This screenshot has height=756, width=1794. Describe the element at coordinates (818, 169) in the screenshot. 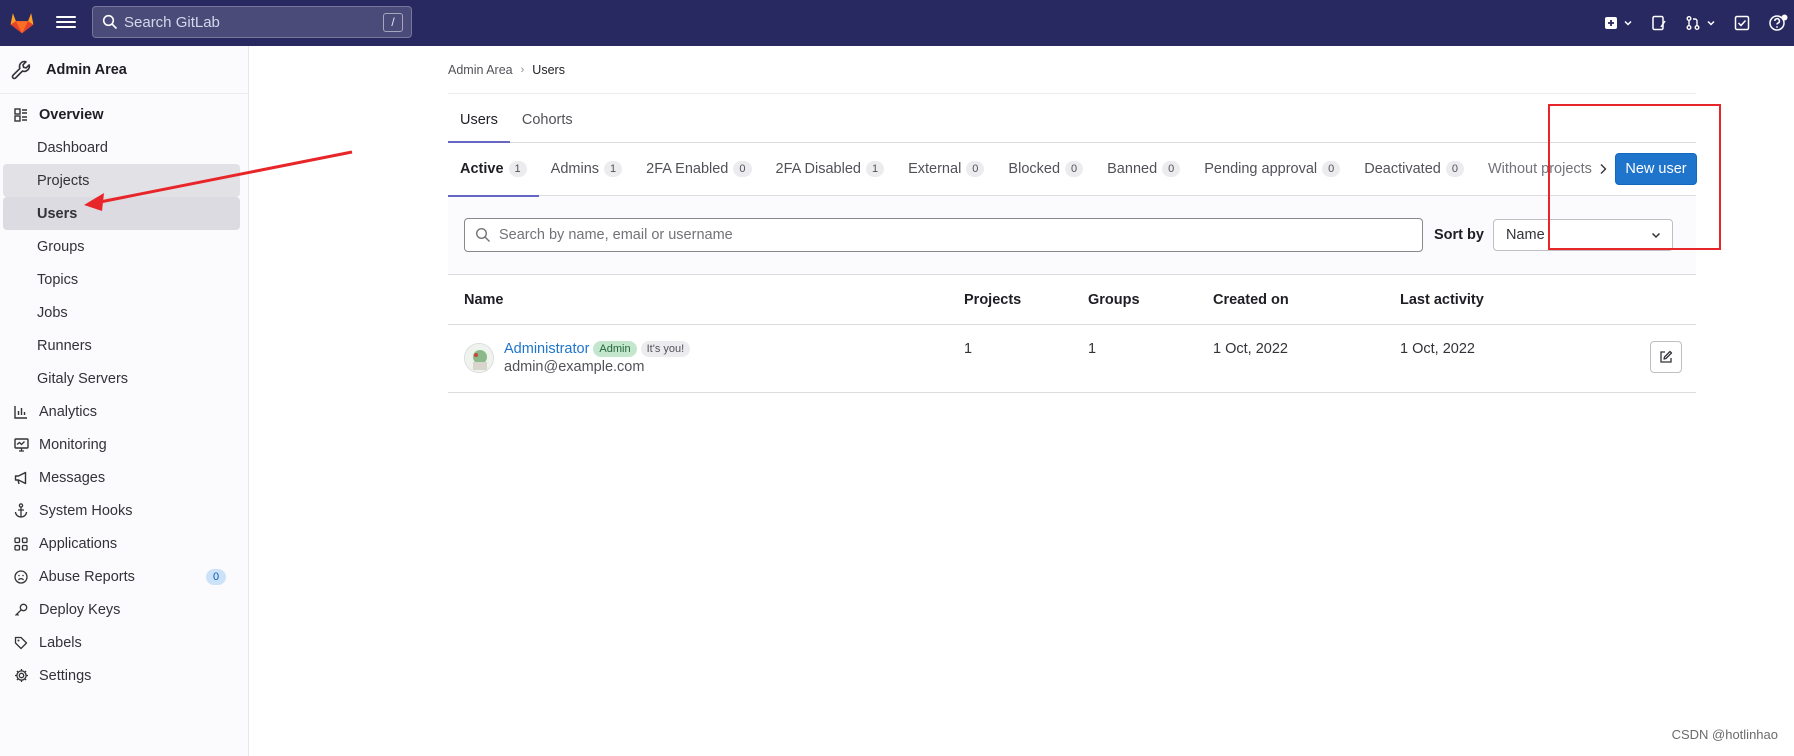

I see `filter-tab-label: 2FA Disabled` at that location.